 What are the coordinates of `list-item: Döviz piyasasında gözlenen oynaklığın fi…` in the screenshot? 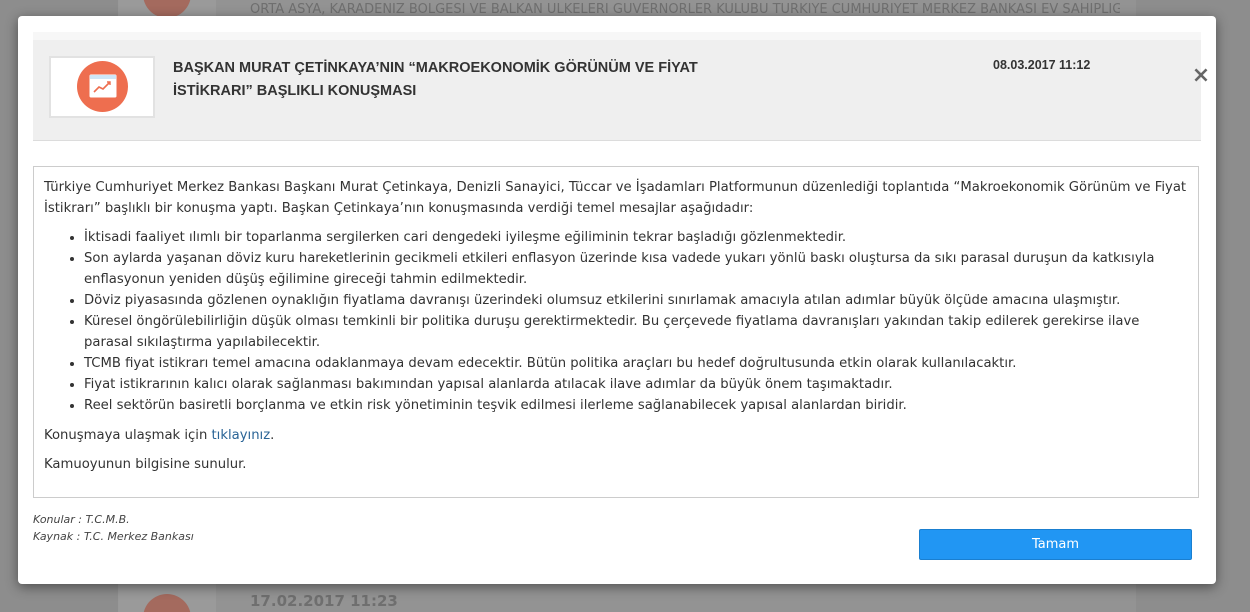 It's located at (636, 300).